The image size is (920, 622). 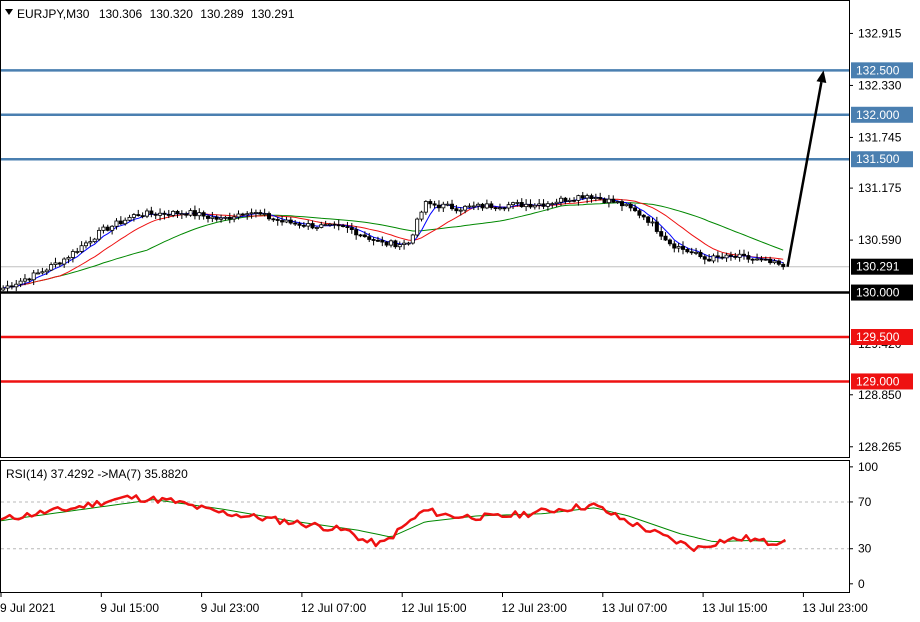 I want to click on price-tick-label: 128.265, so click(x=880, y=447).